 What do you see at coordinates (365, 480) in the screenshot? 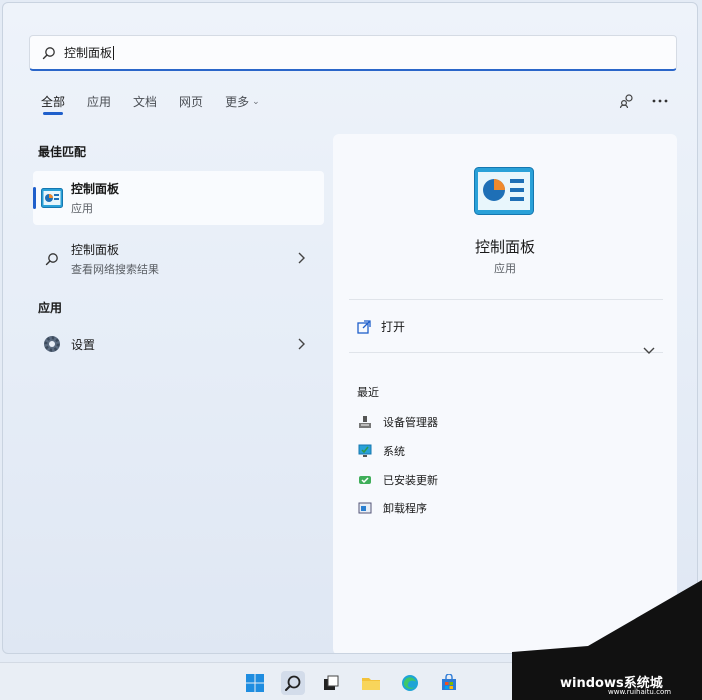
I see `installed-updates-icon` at bounding box center [365, 480].